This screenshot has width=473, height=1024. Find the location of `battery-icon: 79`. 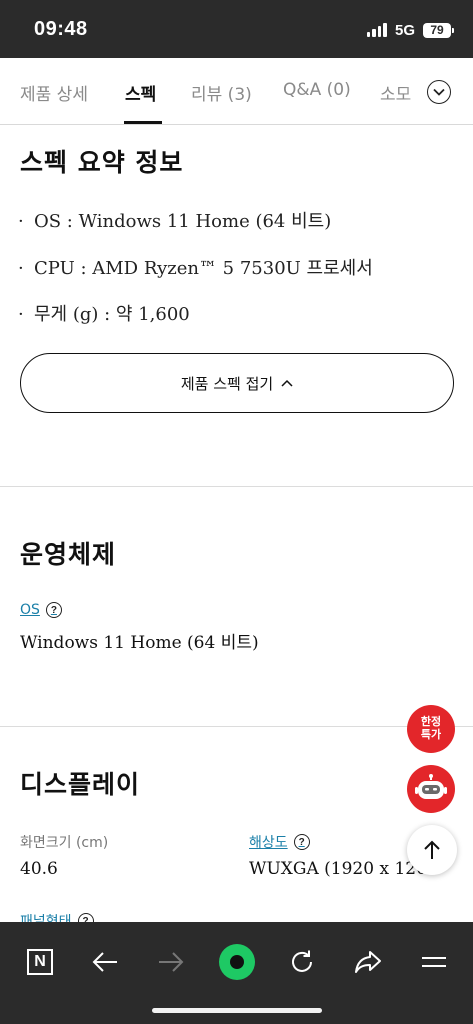

battery-icon: 79 is located at coordinates (438, 30).